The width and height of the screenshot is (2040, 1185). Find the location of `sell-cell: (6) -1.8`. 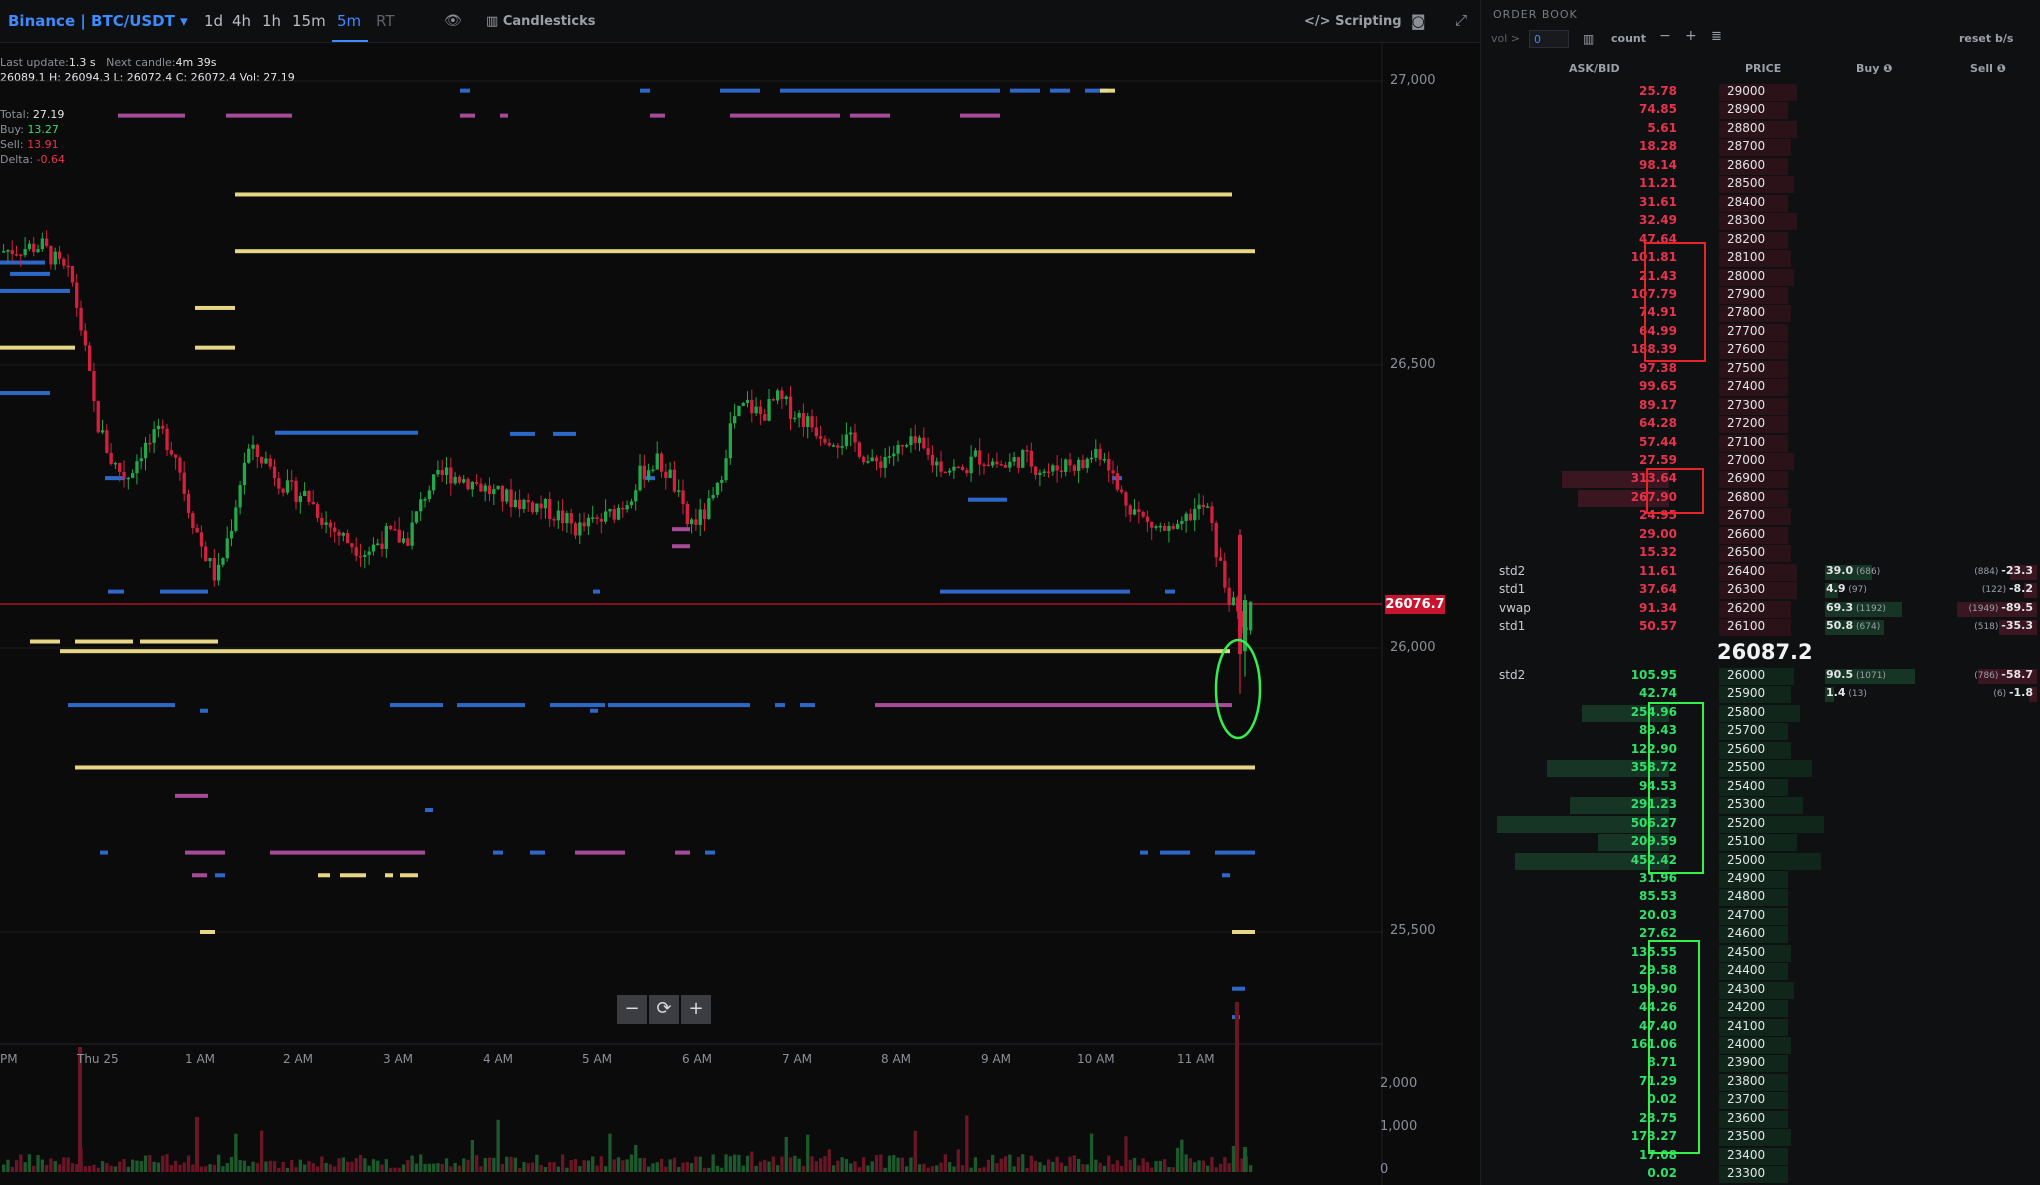

sell-cell: (6) -1.8 is located at coordinates (1992, 692).